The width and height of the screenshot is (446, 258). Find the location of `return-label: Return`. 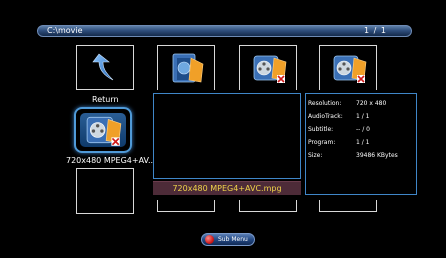

return-label: Return is located at coordinates (105, 99).